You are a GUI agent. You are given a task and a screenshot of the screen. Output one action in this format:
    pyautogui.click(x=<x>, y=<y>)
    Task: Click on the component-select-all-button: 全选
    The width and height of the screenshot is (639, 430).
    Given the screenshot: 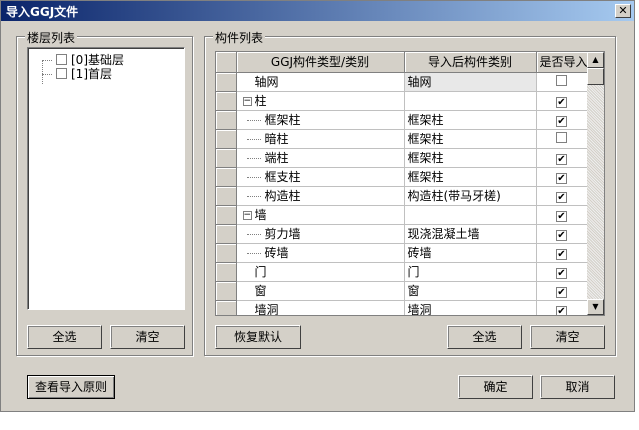 What is the action you would take?
    pyautogui.click(x=484, y=337)
    